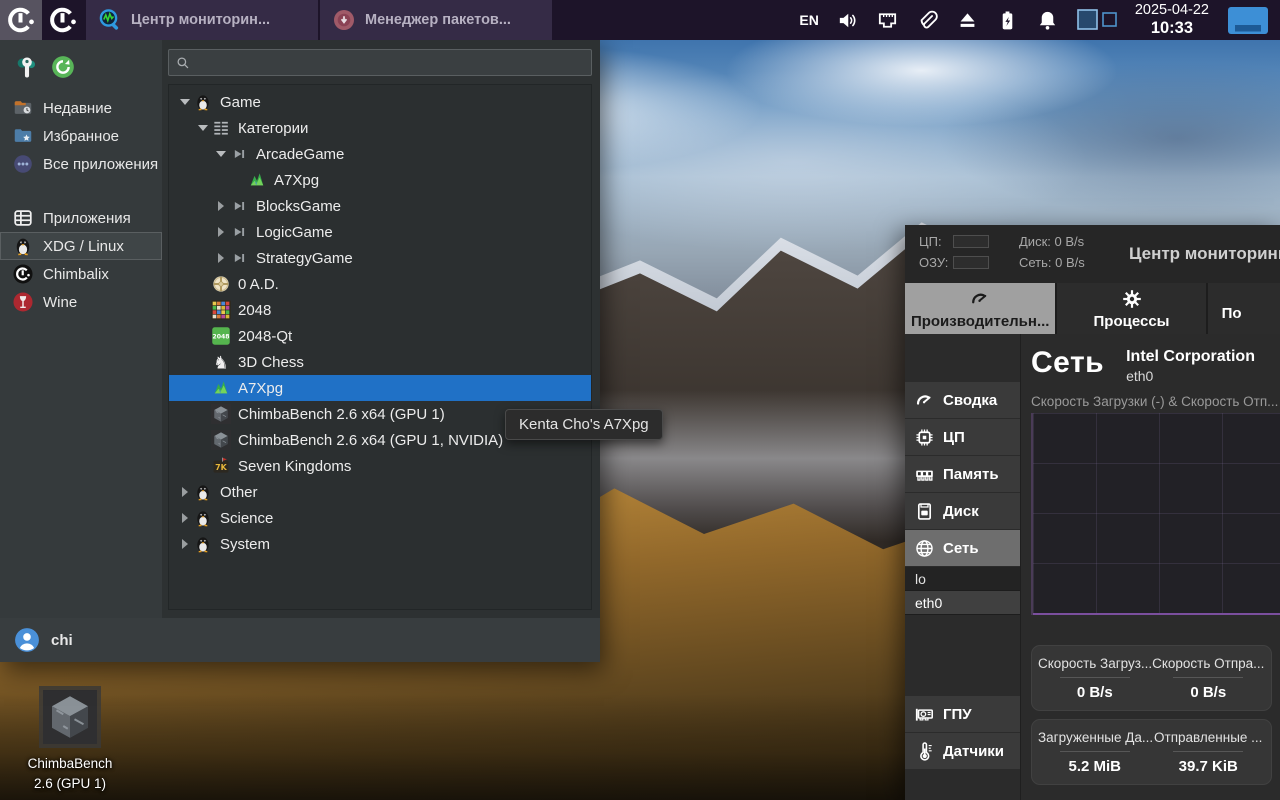 The width and height of the screenshot is (1280, 800). Describe the element at coordinates (380, 128) in the screenshot. I see `tree-row: Категории` at that location.